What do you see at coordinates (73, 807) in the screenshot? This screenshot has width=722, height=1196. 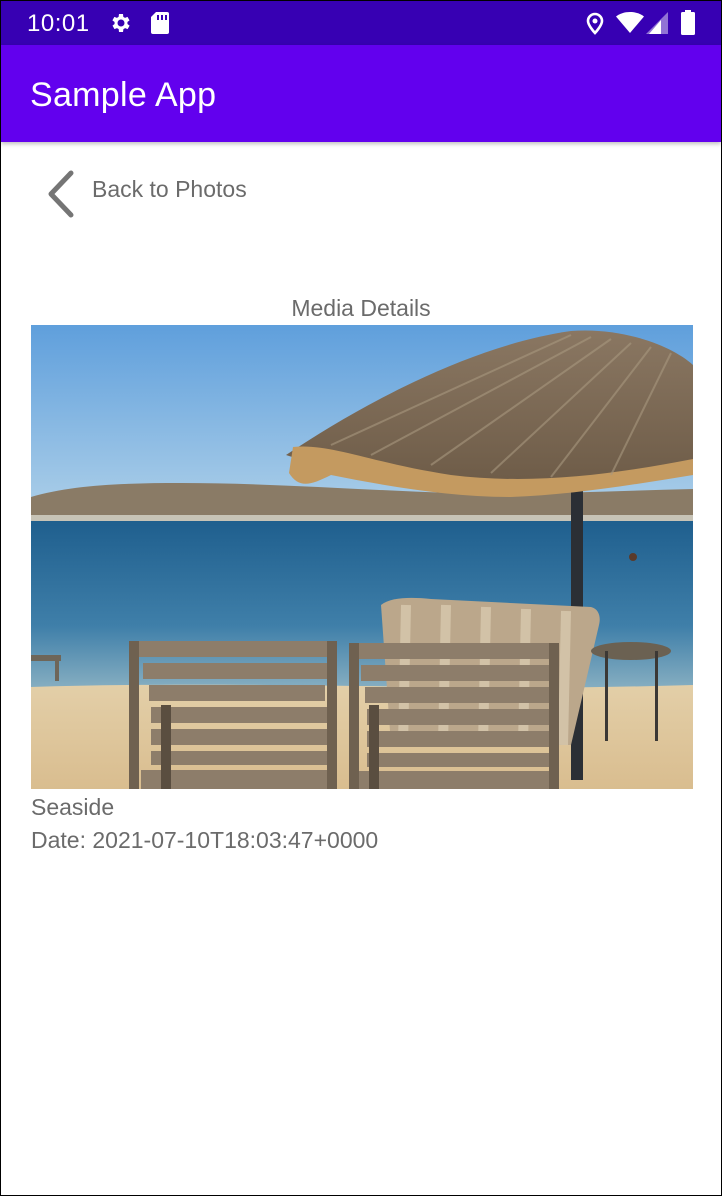 I see `media-caption: Seaside` at bounding box center [73, 807].